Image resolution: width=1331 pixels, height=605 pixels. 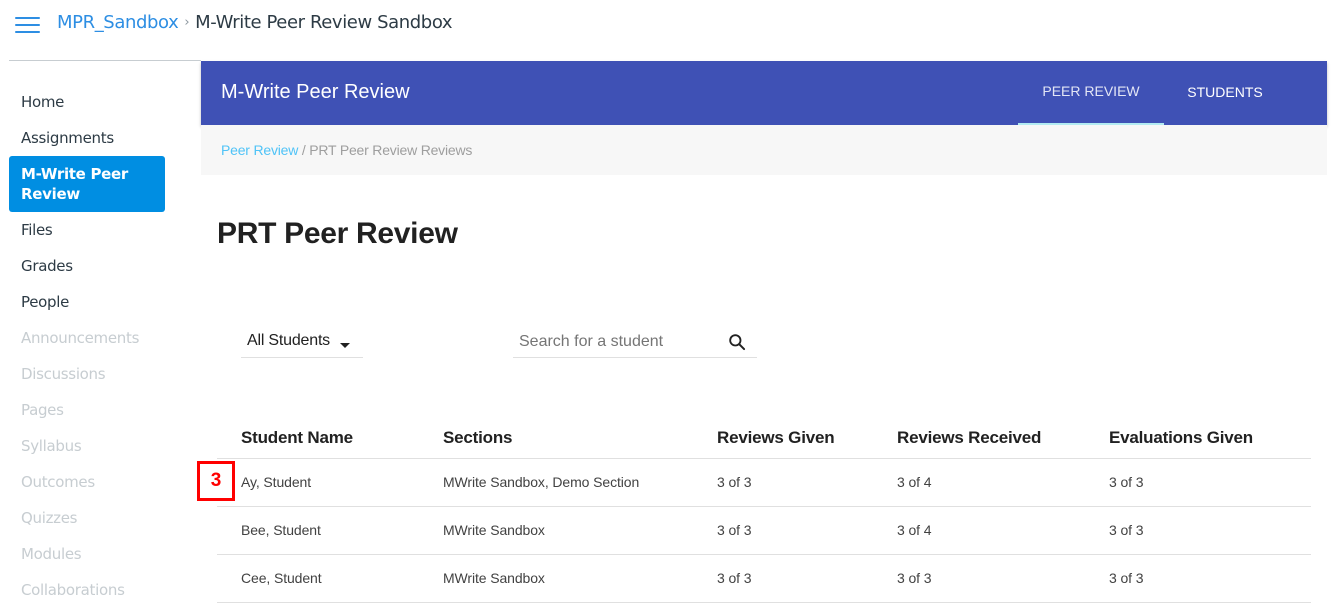 I want to click on course-breadcrumb: MPR_Sandbox › M-Write Peer Review Sandbox, so click(x=255, y=22).